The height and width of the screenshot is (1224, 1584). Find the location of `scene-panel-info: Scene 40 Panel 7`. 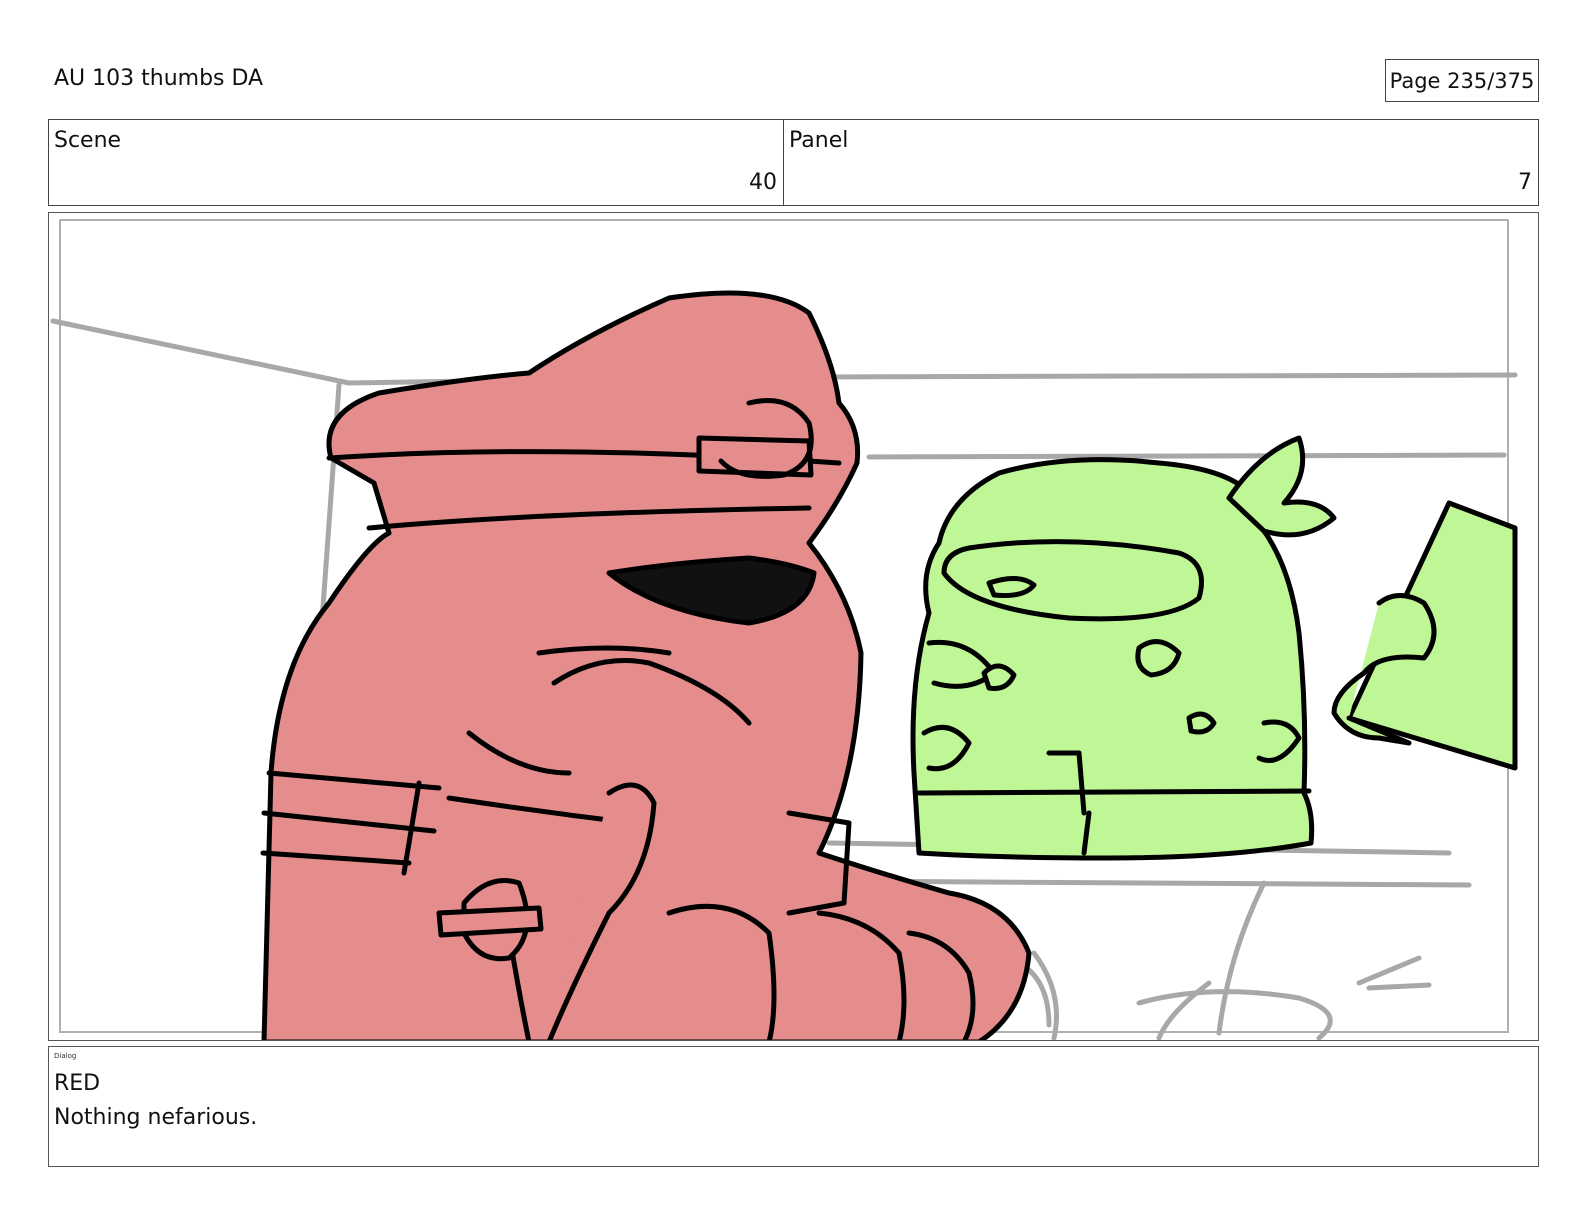

scene-panel-info: Scene 40 Panel 7 is located at coordinates (793, 162).